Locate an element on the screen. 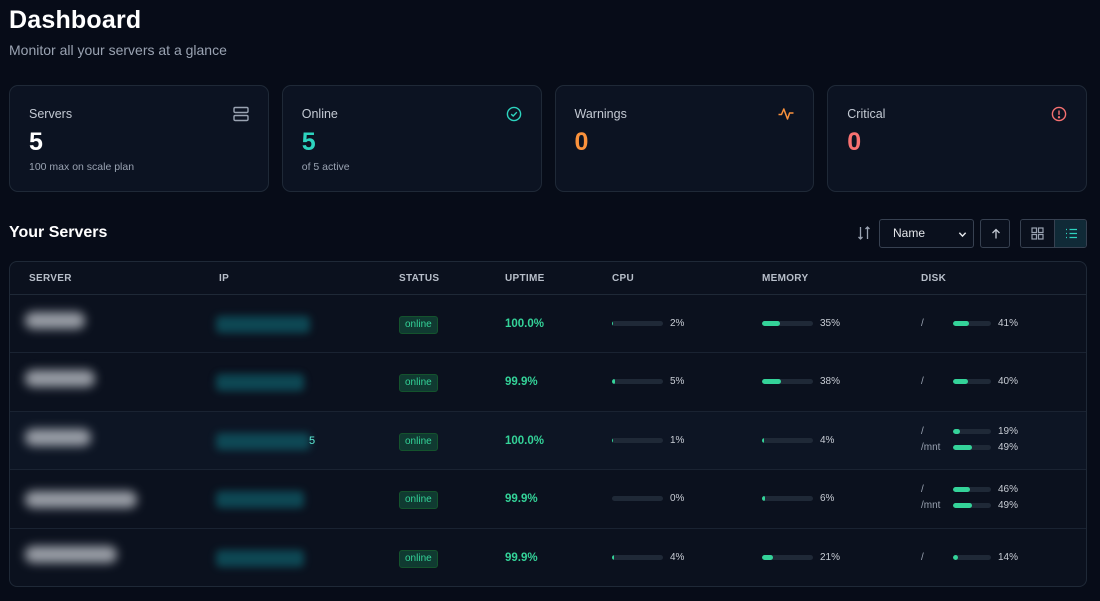  disk-percent: 19% is located at coordinates (1008, 431).